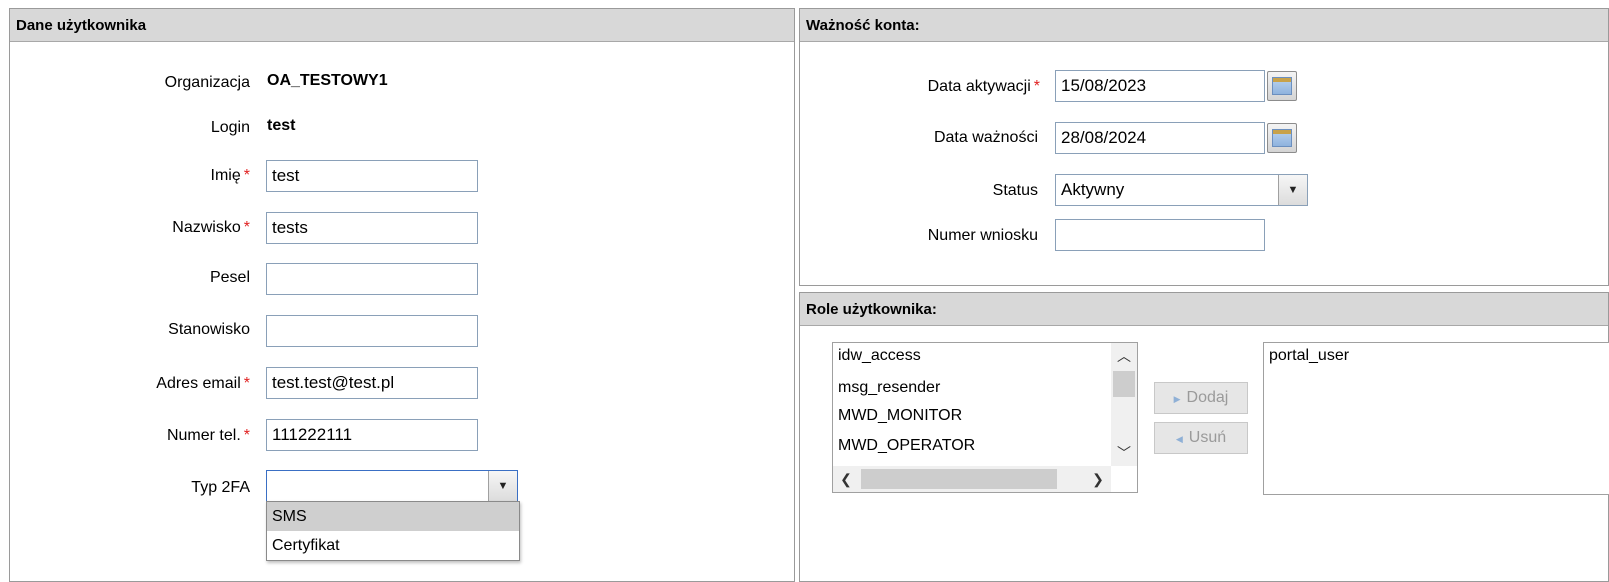 This screenshot has width=1609, height=582. Describe the element at coordinates (1207, 397) in the screenshot. I see `add-role-button-label: Dodaj` at that location.